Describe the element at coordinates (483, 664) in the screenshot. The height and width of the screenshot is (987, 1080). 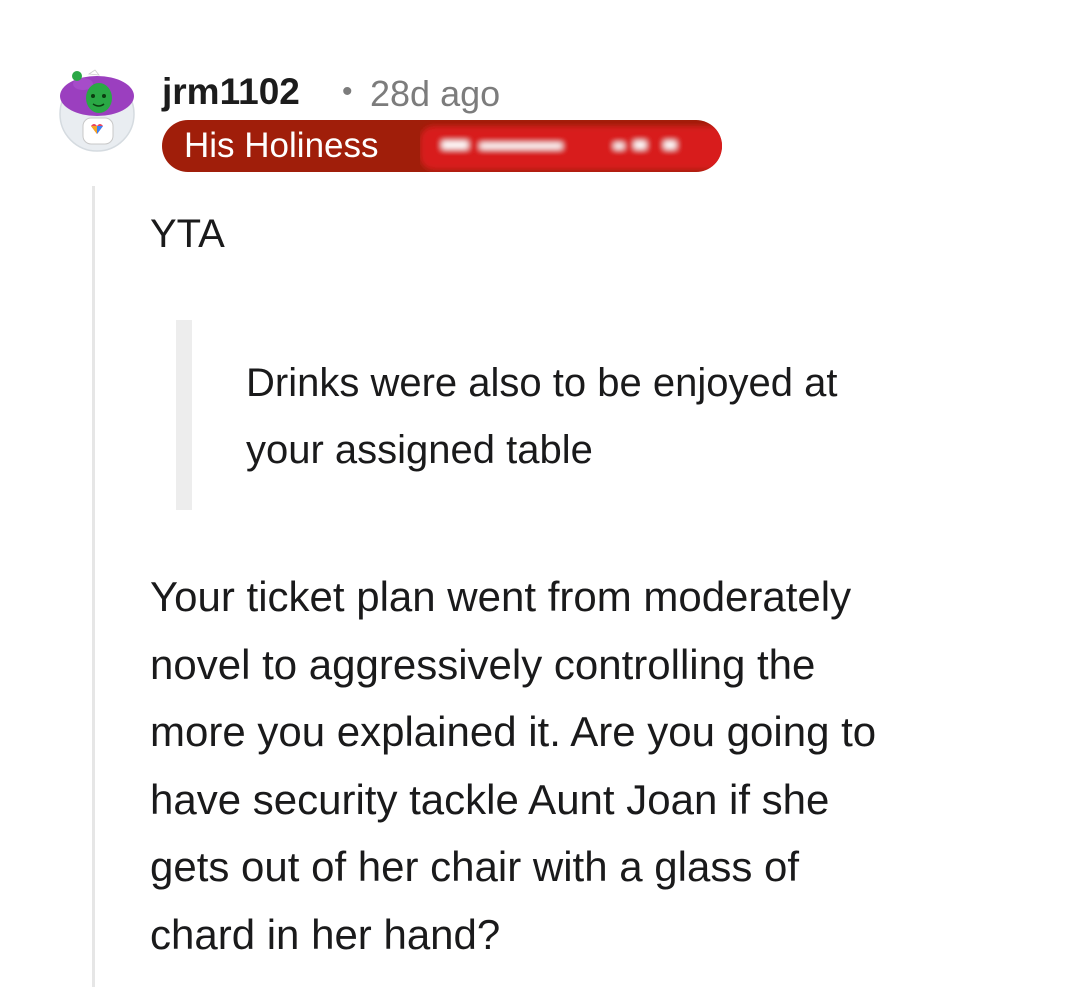
I see `comment-body-line: novel to aggressively controlling the` at that location.